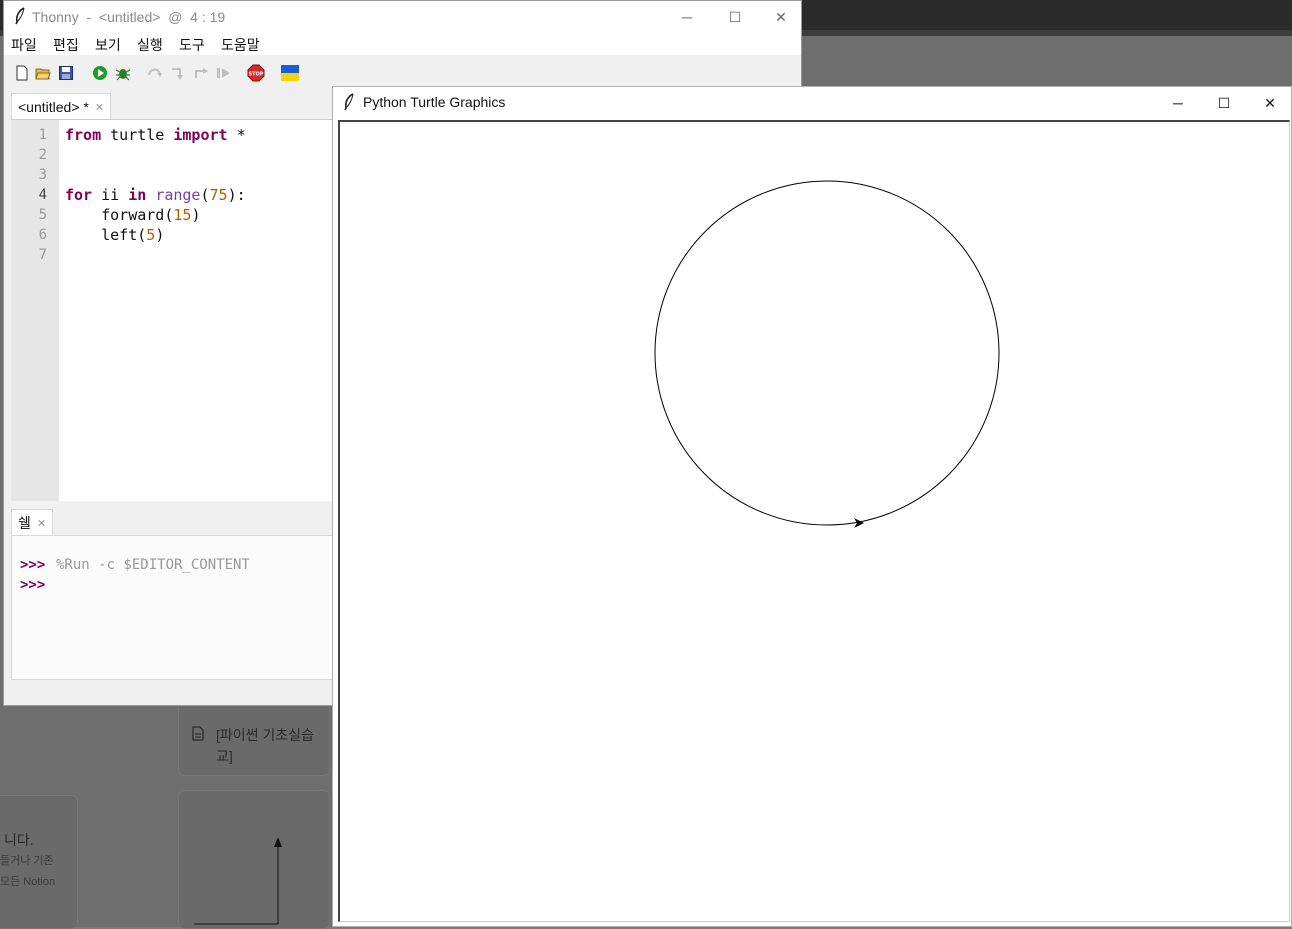  I want to click on background-doc-item: [파이썬 기초실습, so click(265, 735).